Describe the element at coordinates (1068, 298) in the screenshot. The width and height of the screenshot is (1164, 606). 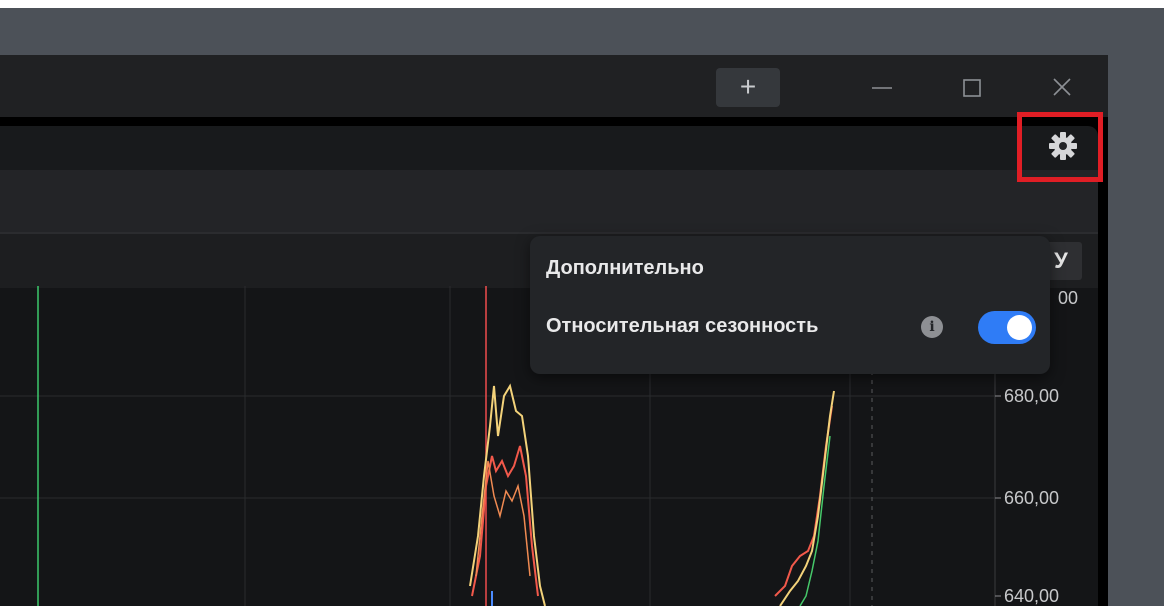
I see `y-tick-label: 00` at that location.